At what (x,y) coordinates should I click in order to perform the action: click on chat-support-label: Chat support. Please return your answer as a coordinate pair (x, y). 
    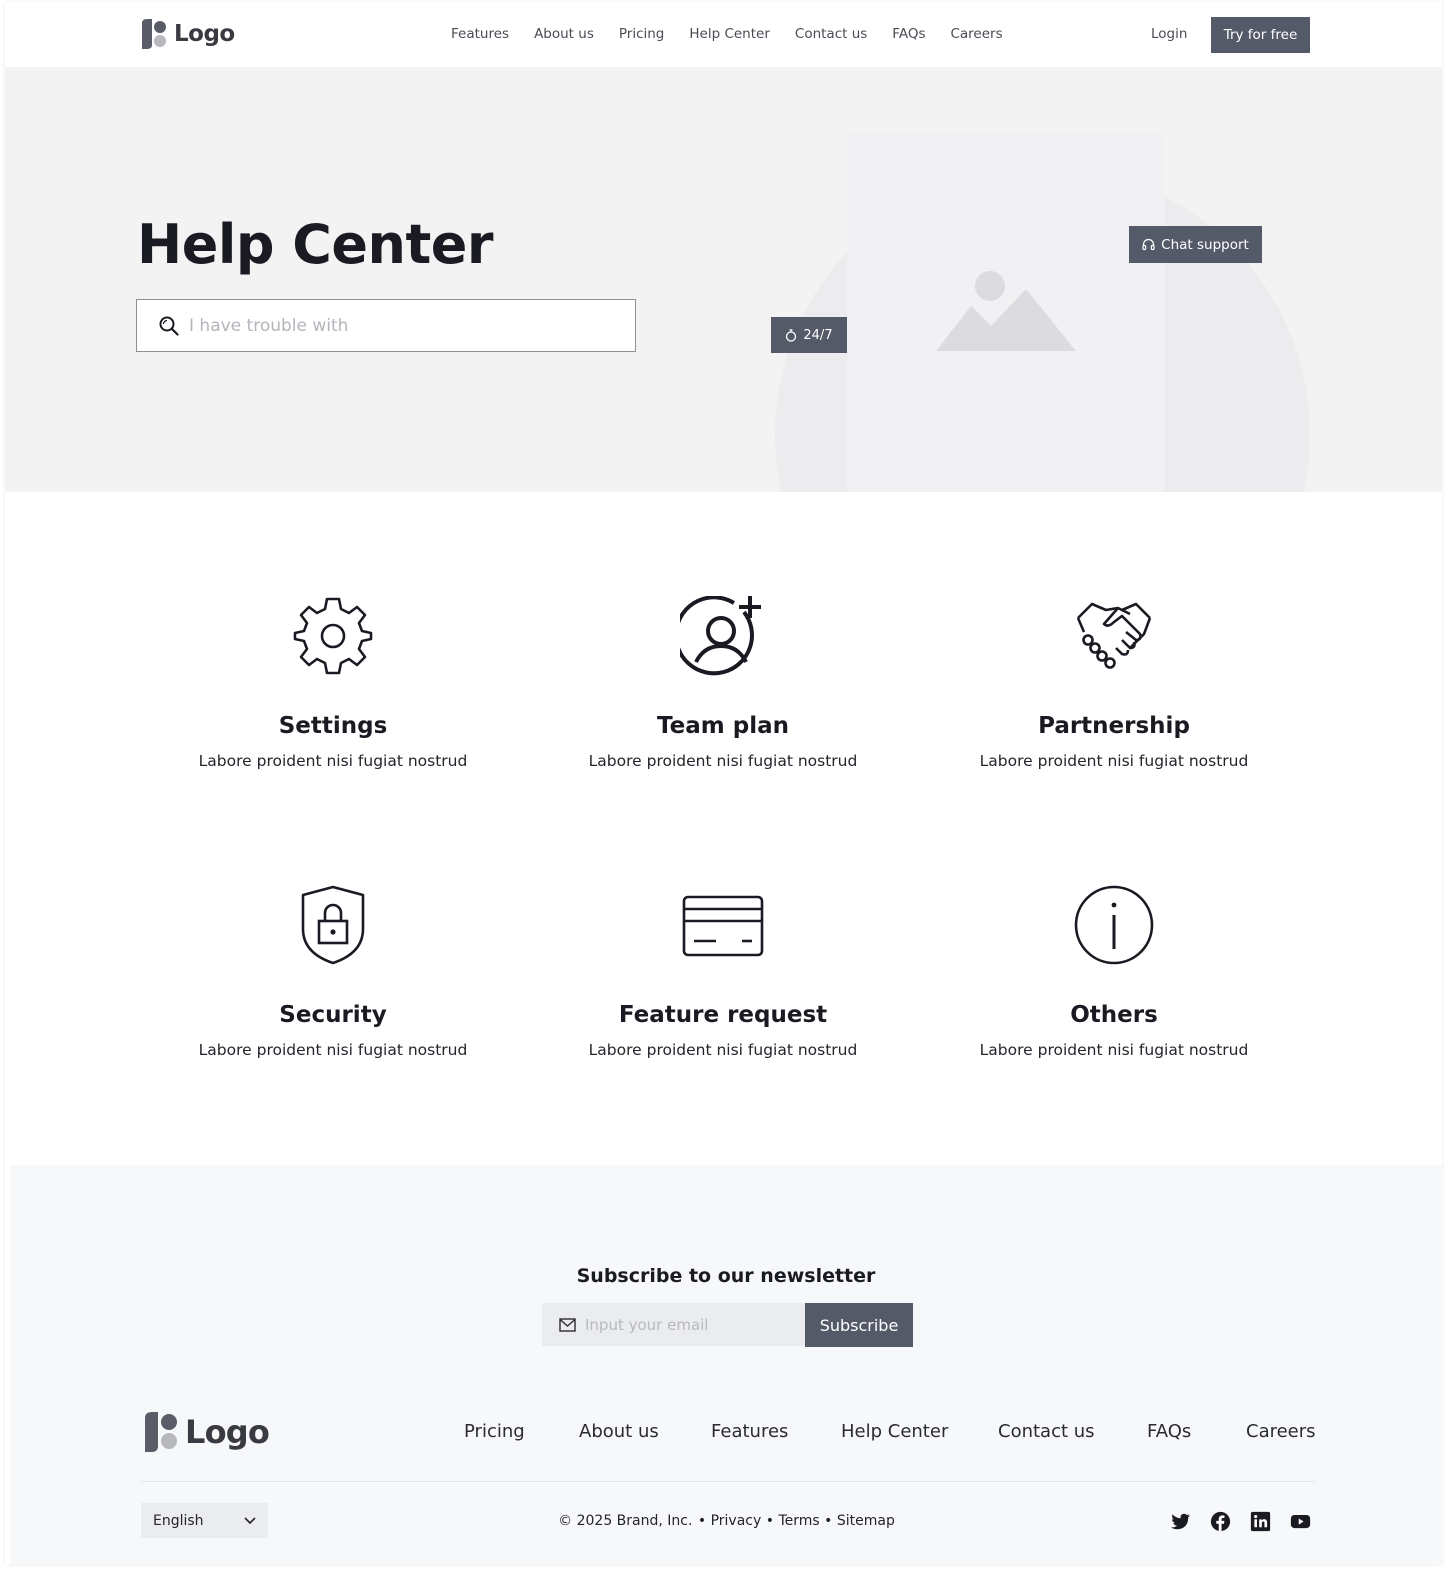
    Looking at the image, I should click on (1205, 244).